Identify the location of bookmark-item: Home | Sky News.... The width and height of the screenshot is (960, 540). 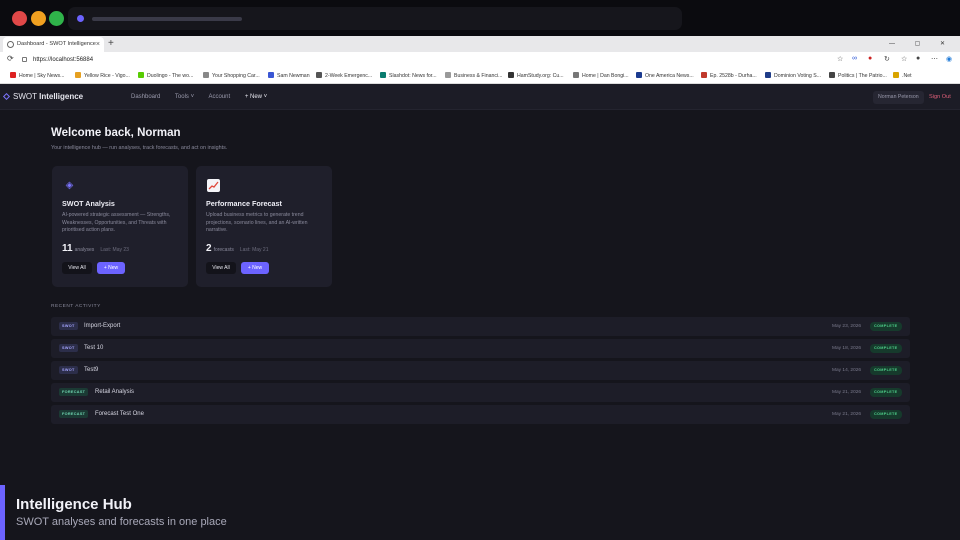
(37, 76).